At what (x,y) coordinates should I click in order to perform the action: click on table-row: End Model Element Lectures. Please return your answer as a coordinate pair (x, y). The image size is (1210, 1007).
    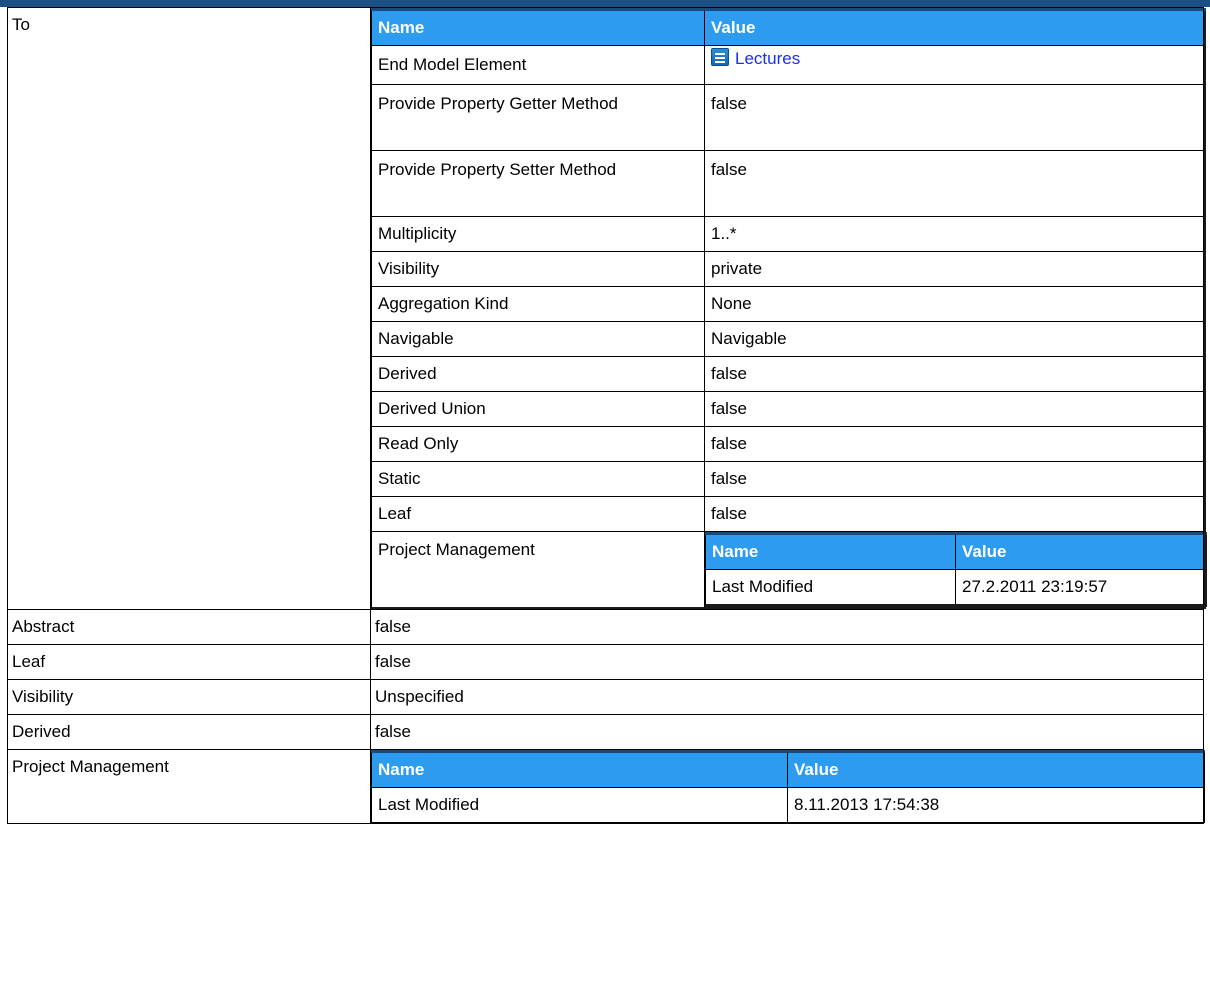
    Looking at the image, I should click on (788, 65).